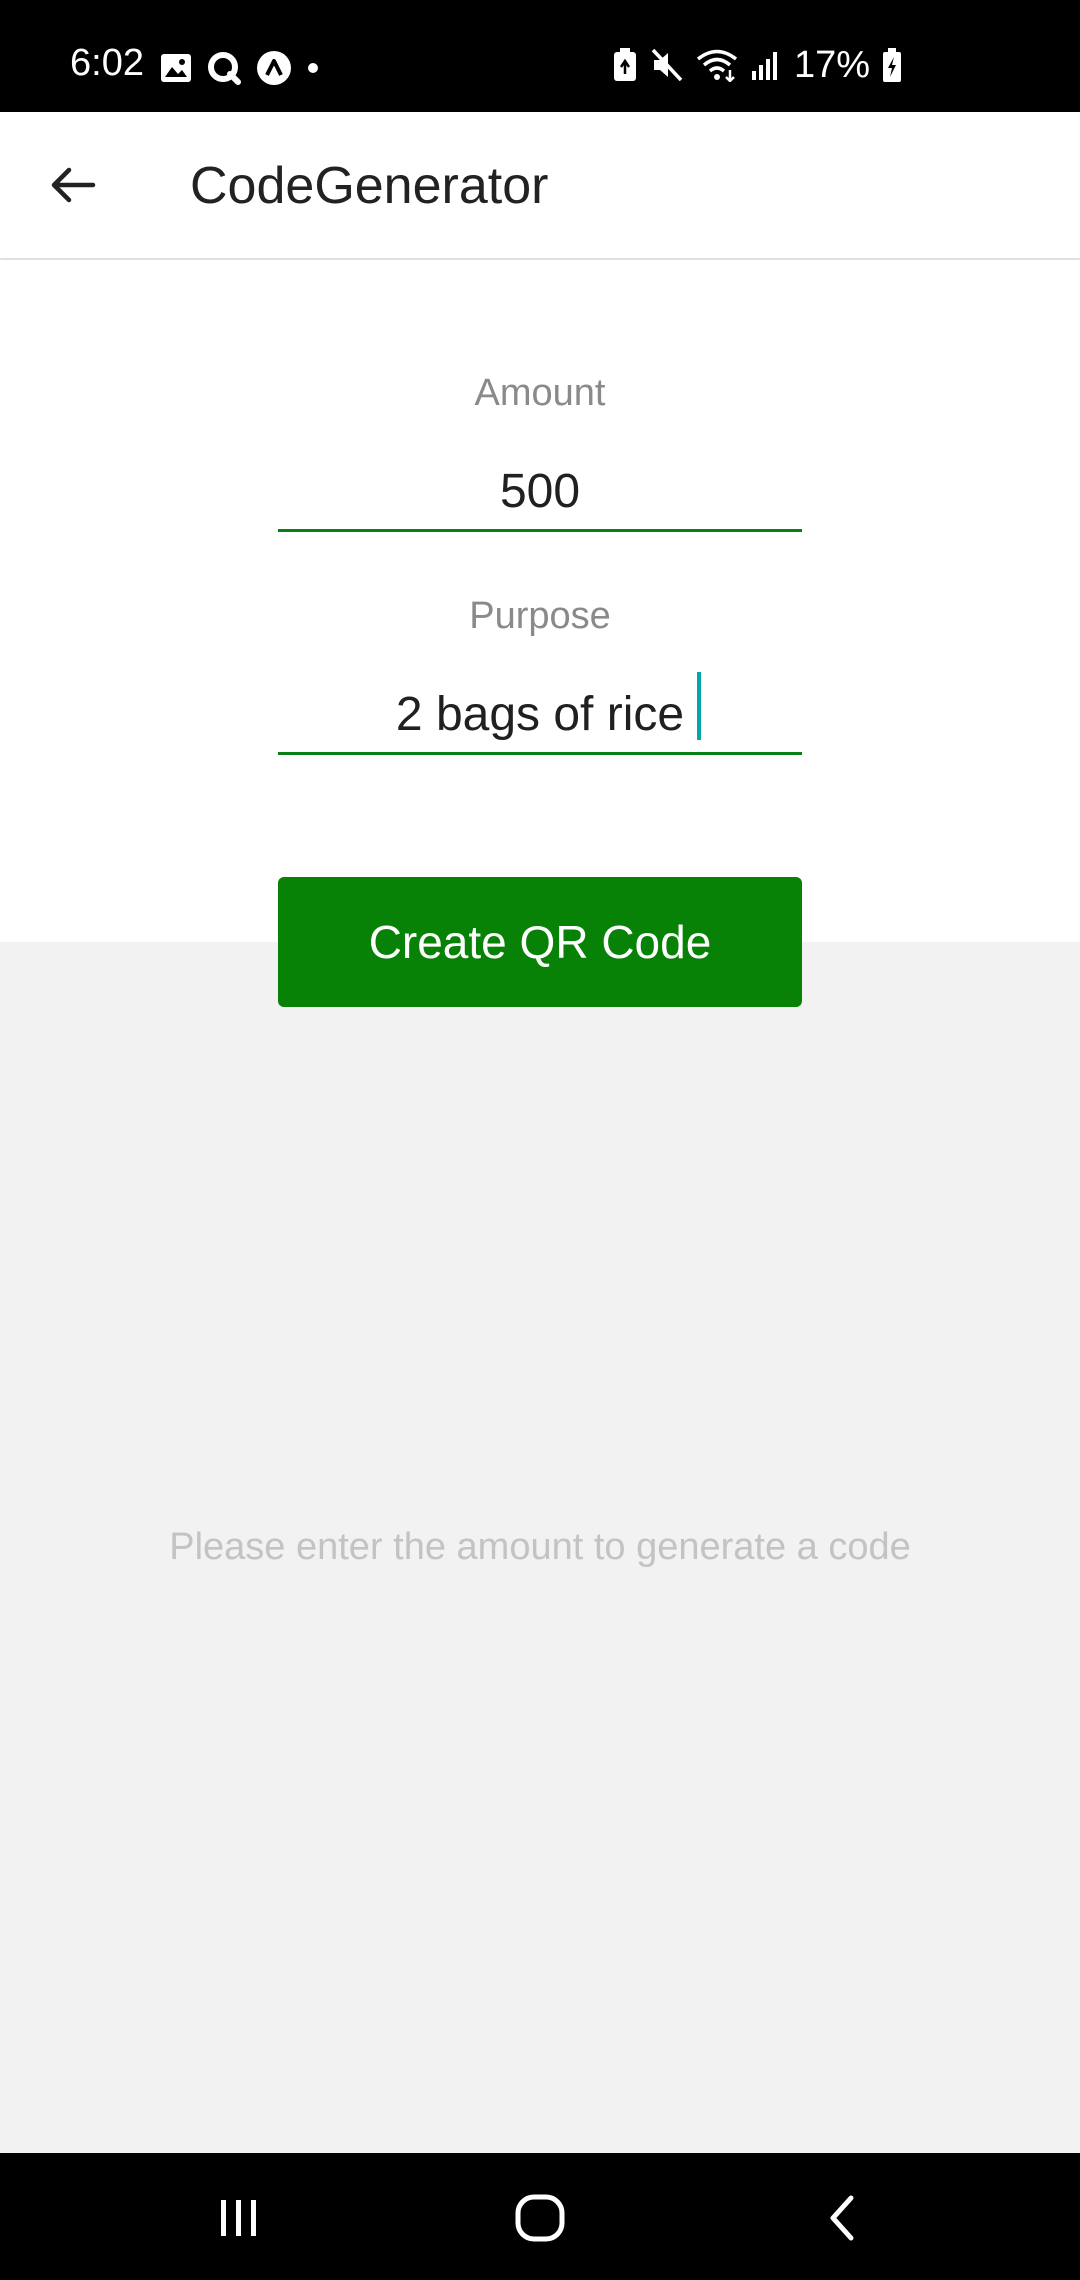  I want to click on battery-saver-icon, so click(624, 64).